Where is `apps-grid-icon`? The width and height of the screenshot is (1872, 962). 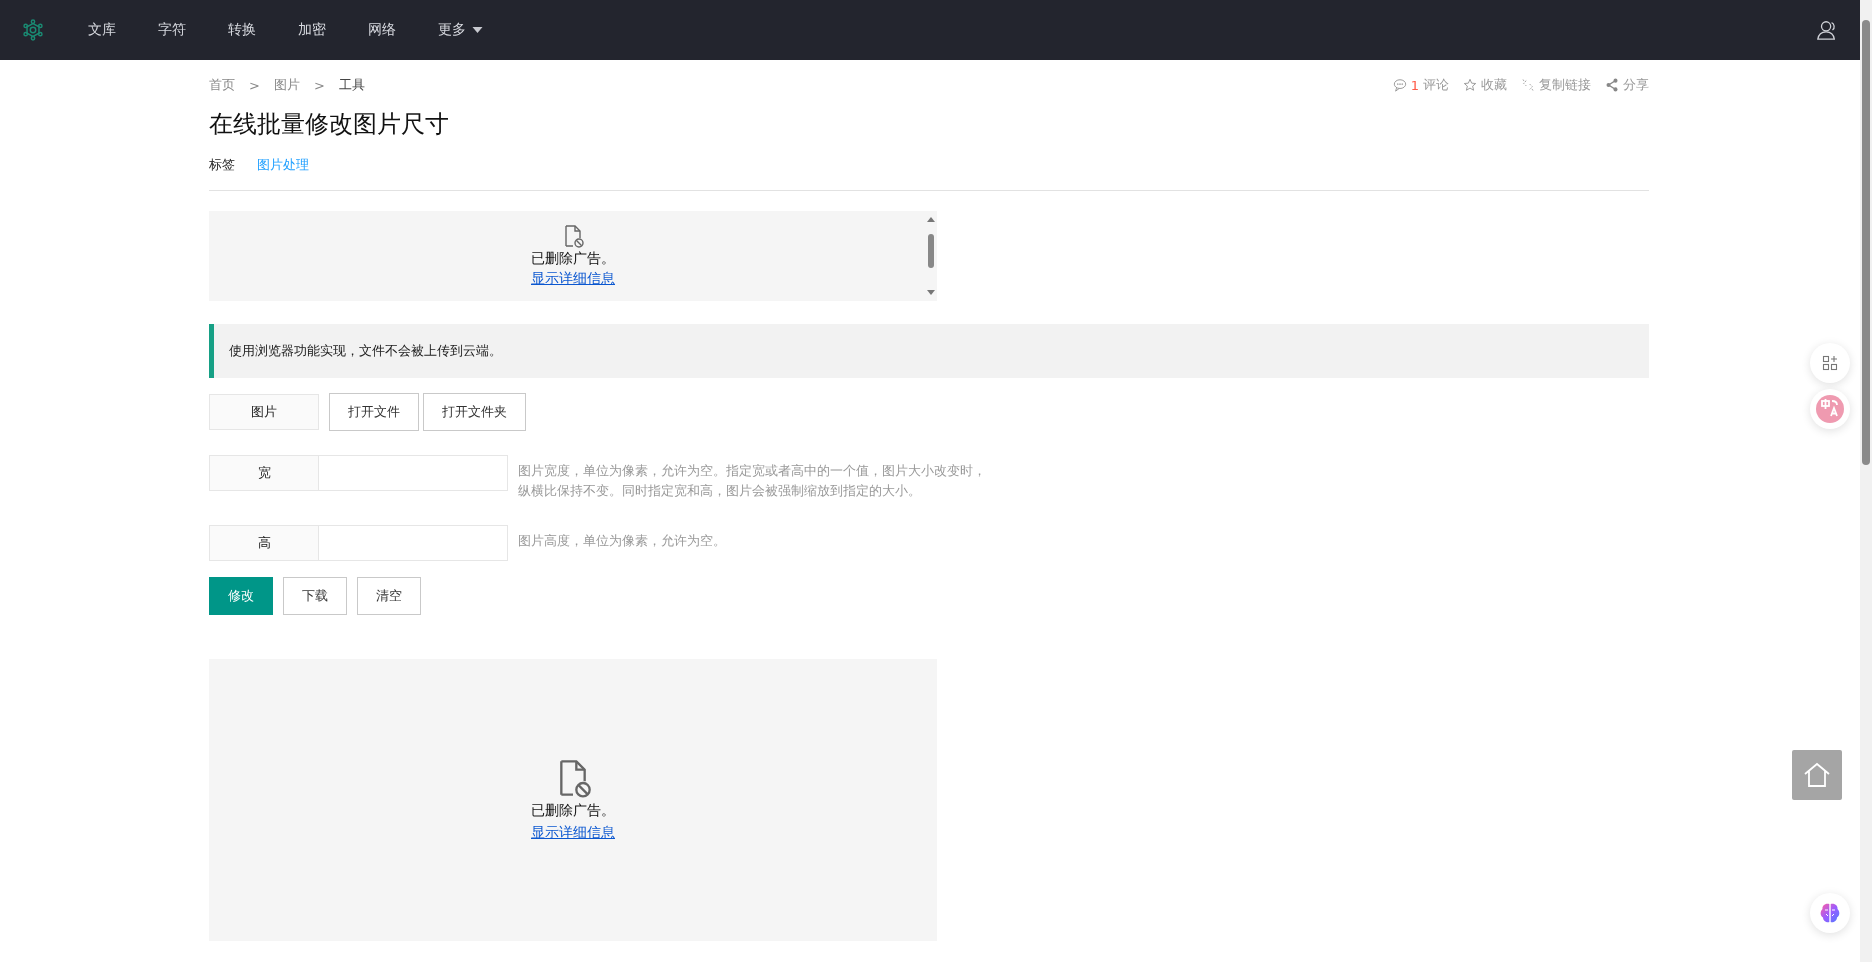 apps-grid-icon is located at coordinates (1830, 363).